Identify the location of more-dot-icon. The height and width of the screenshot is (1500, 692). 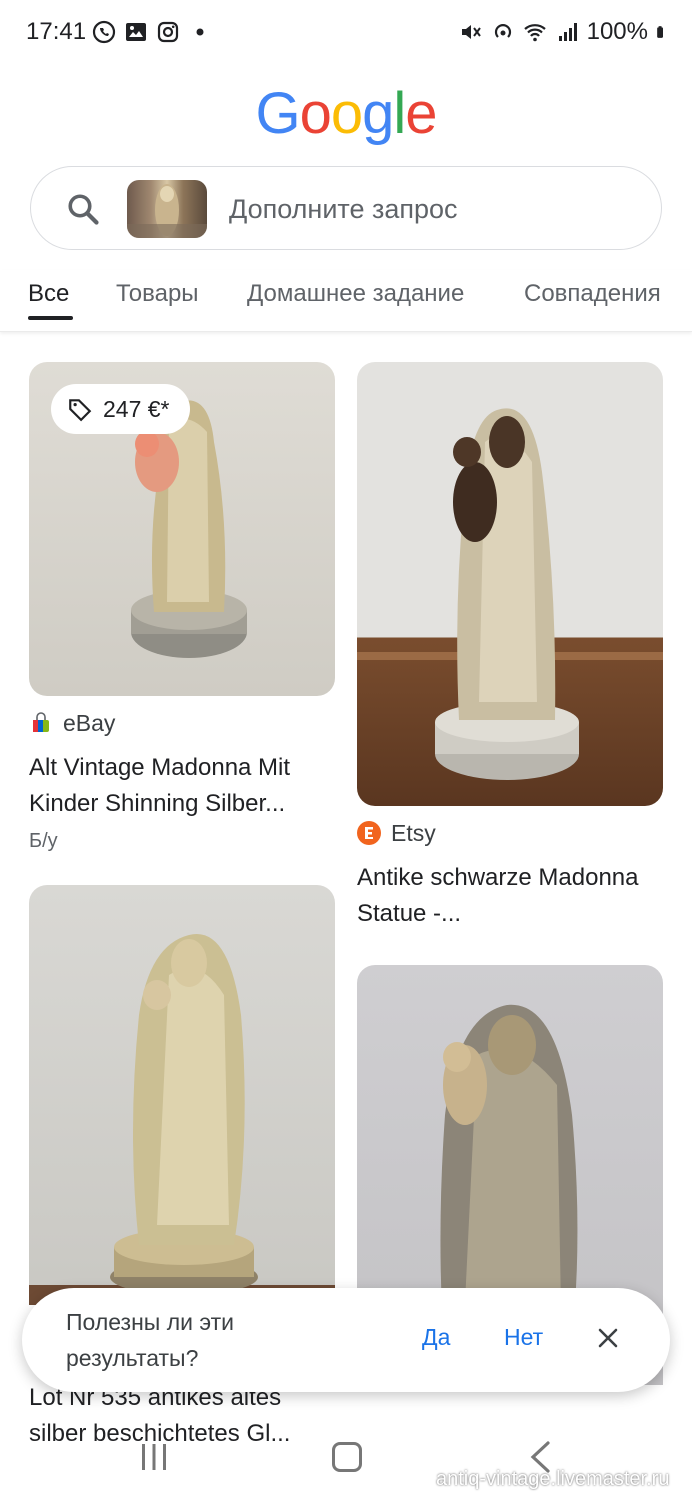
(200, 32).